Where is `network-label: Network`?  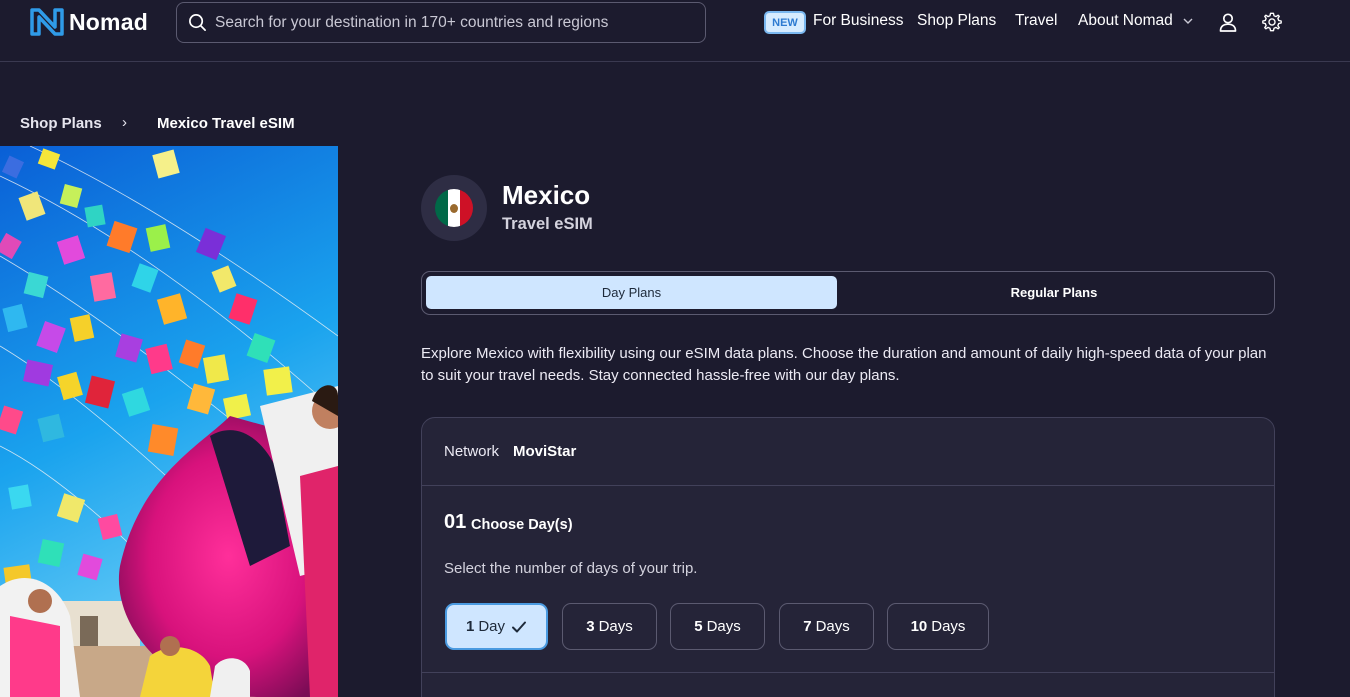
network-label: Network is located at coordinates (472, 451).